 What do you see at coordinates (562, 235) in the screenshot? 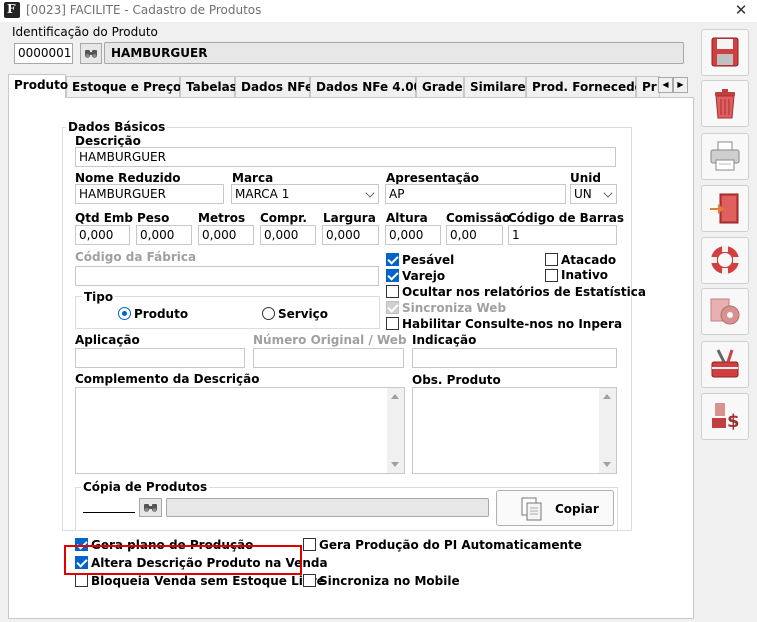
I see `codigo-barras-input: 1` at bounding box center [562, 235].